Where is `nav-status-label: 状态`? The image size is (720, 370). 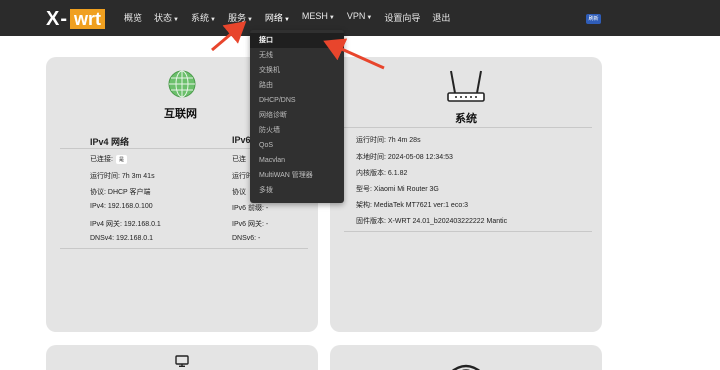 nav-status-label: 状态 is located at coordinates (163, 18).